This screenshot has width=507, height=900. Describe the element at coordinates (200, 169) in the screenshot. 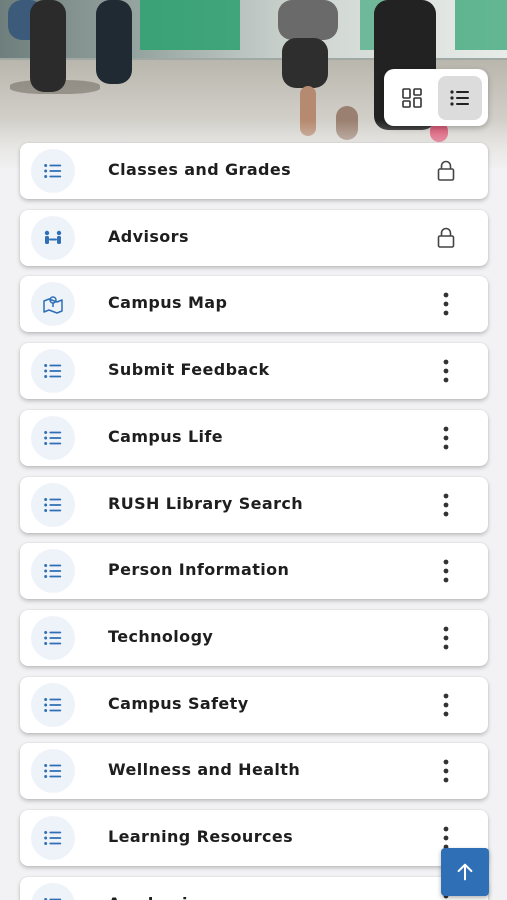

I see `list-item-label: Classes and Grades` at that location.